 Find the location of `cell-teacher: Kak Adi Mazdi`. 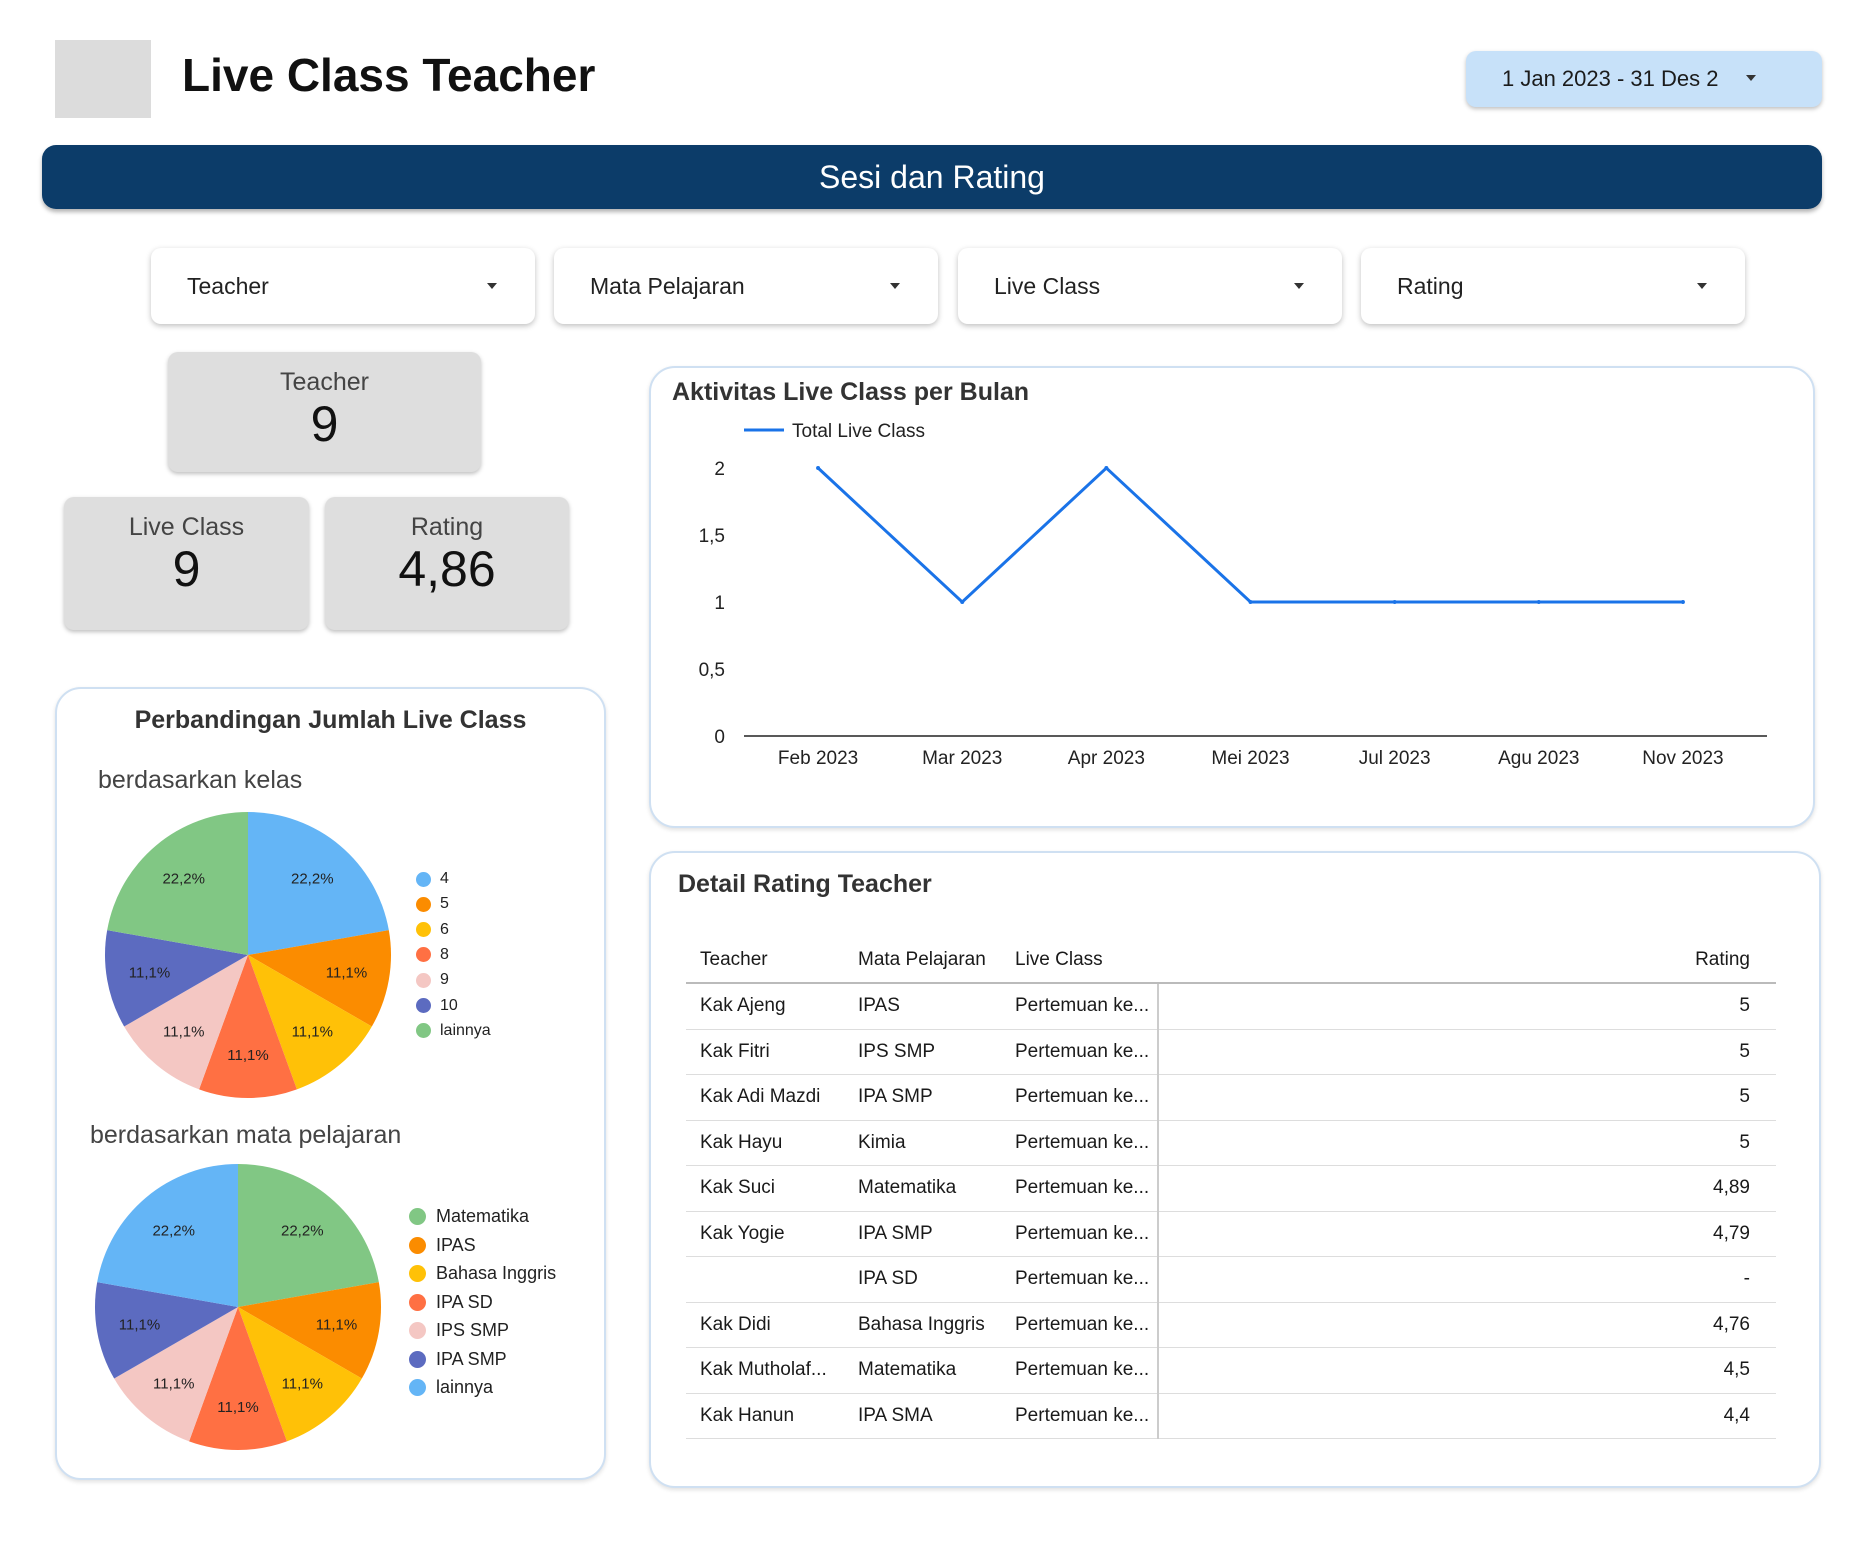

cell-teacher: Kak Adi Mazdi is located at coordinates (765, 1097).